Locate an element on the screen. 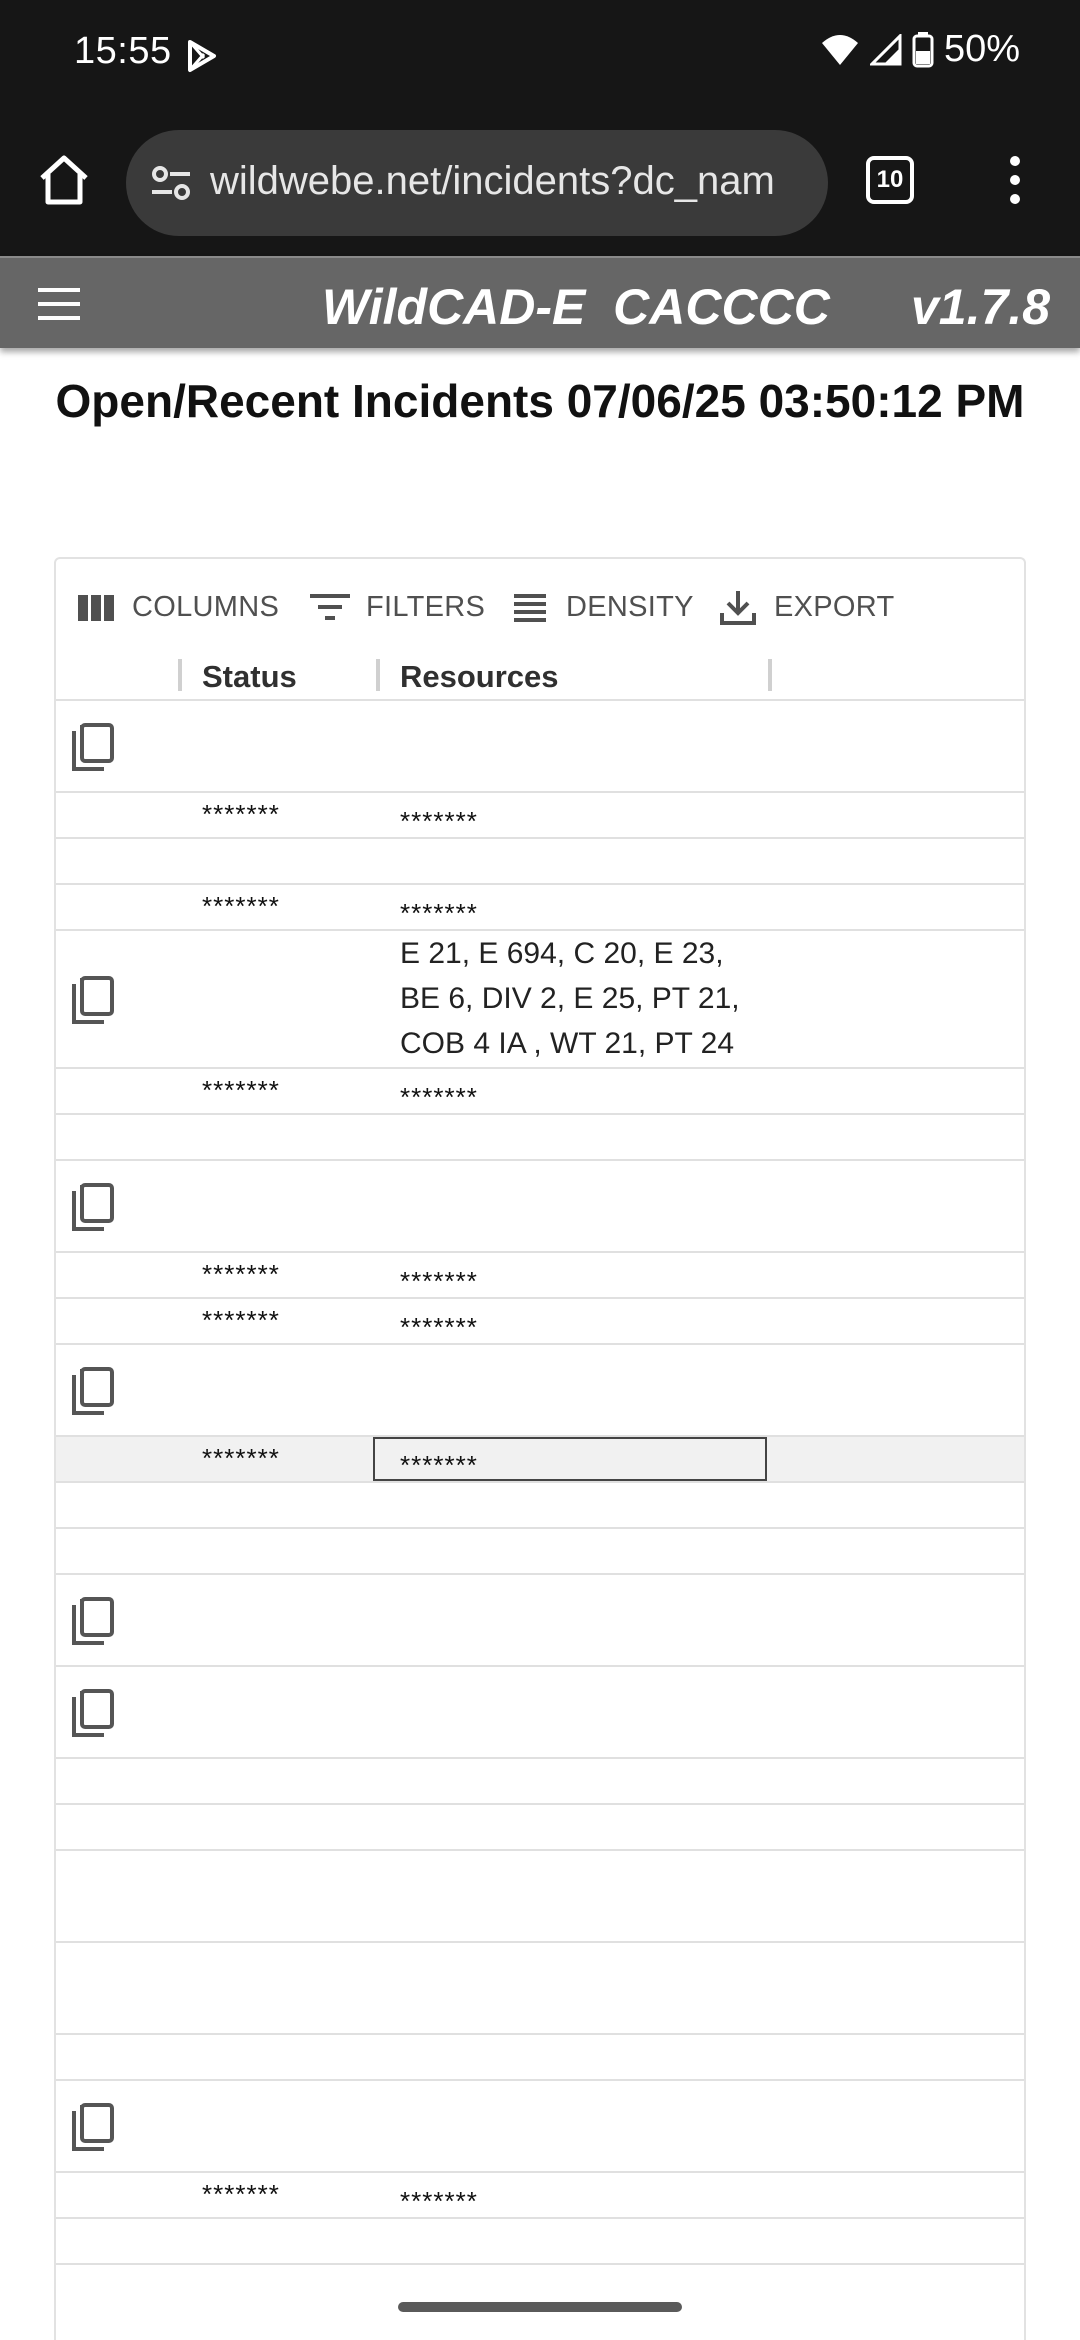 This screenshot has height=2340, width=1080. status-indicators: 50% is located at coordinates (920, 49).